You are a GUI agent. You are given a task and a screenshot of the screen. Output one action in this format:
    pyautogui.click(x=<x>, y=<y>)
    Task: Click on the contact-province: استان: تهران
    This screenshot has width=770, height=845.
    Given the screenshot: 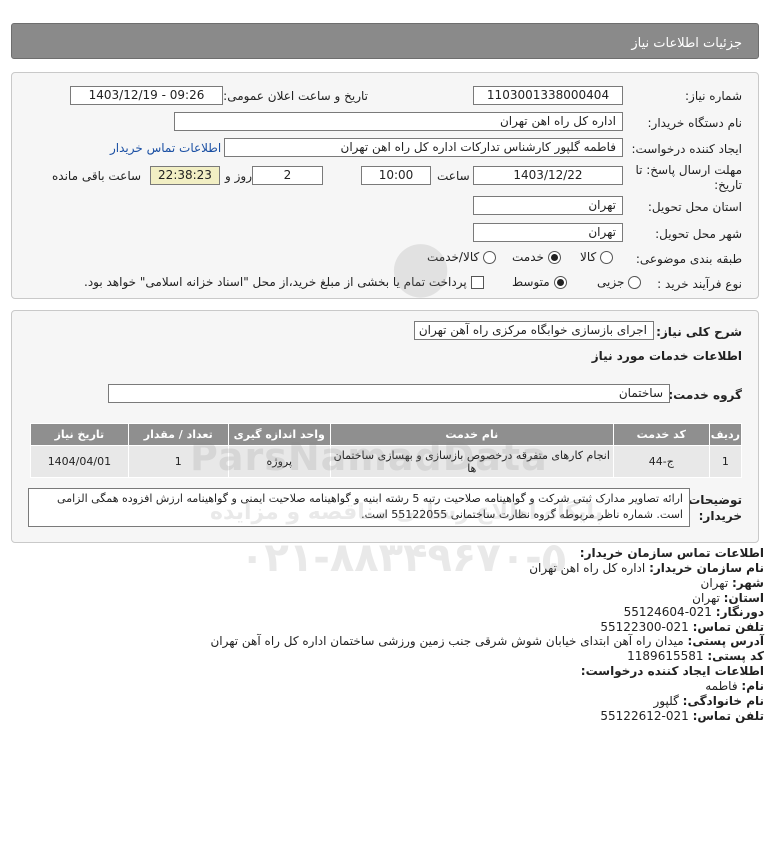 What is the action you would take?
    pyautogui.click(x=728, y=598)
    